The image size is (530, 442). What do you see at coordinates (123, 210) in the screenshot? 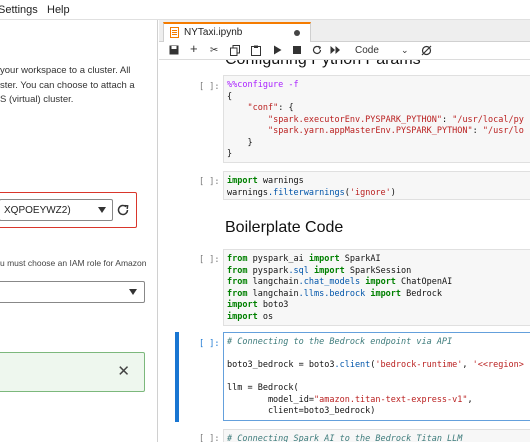
I see `refresh-icon` at bounding box center [123, 210].